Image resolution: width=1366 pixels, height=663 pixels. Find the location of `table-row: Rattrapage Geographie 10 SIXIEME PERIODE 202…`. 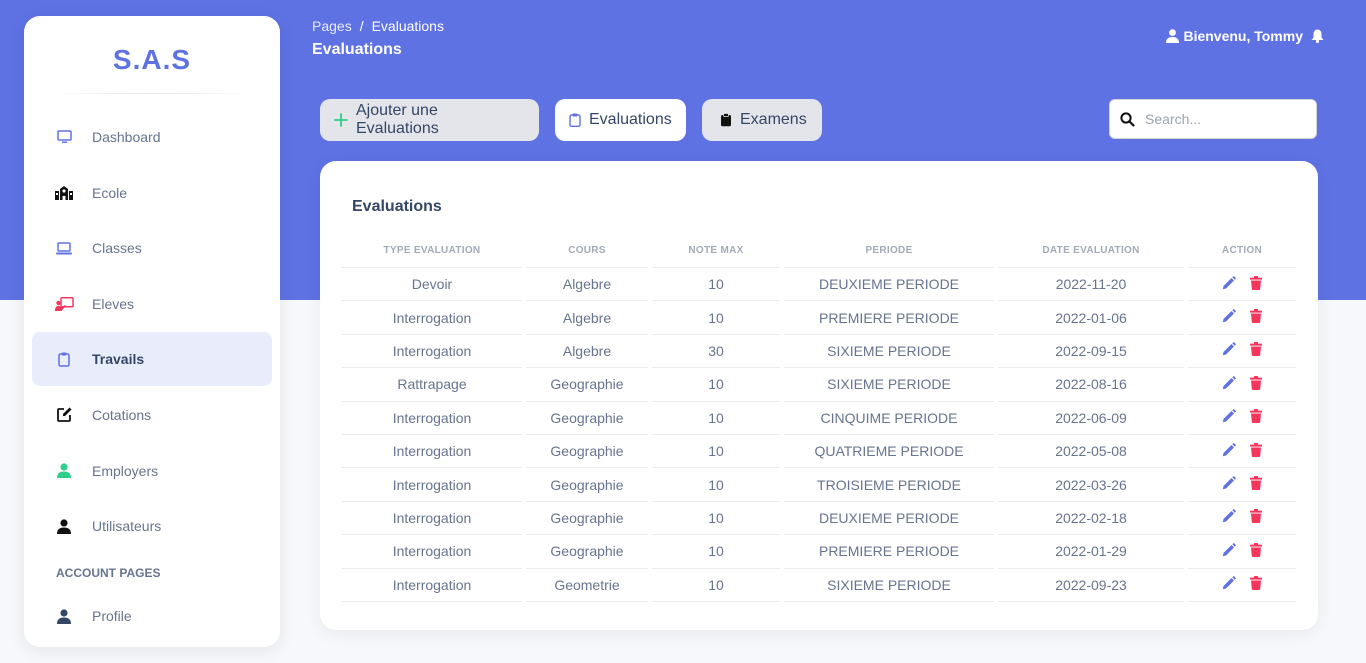

table-row: Rattrapage Geographie 10 SIXIEME PERIODE 202… is located at coordinates (819, 385).